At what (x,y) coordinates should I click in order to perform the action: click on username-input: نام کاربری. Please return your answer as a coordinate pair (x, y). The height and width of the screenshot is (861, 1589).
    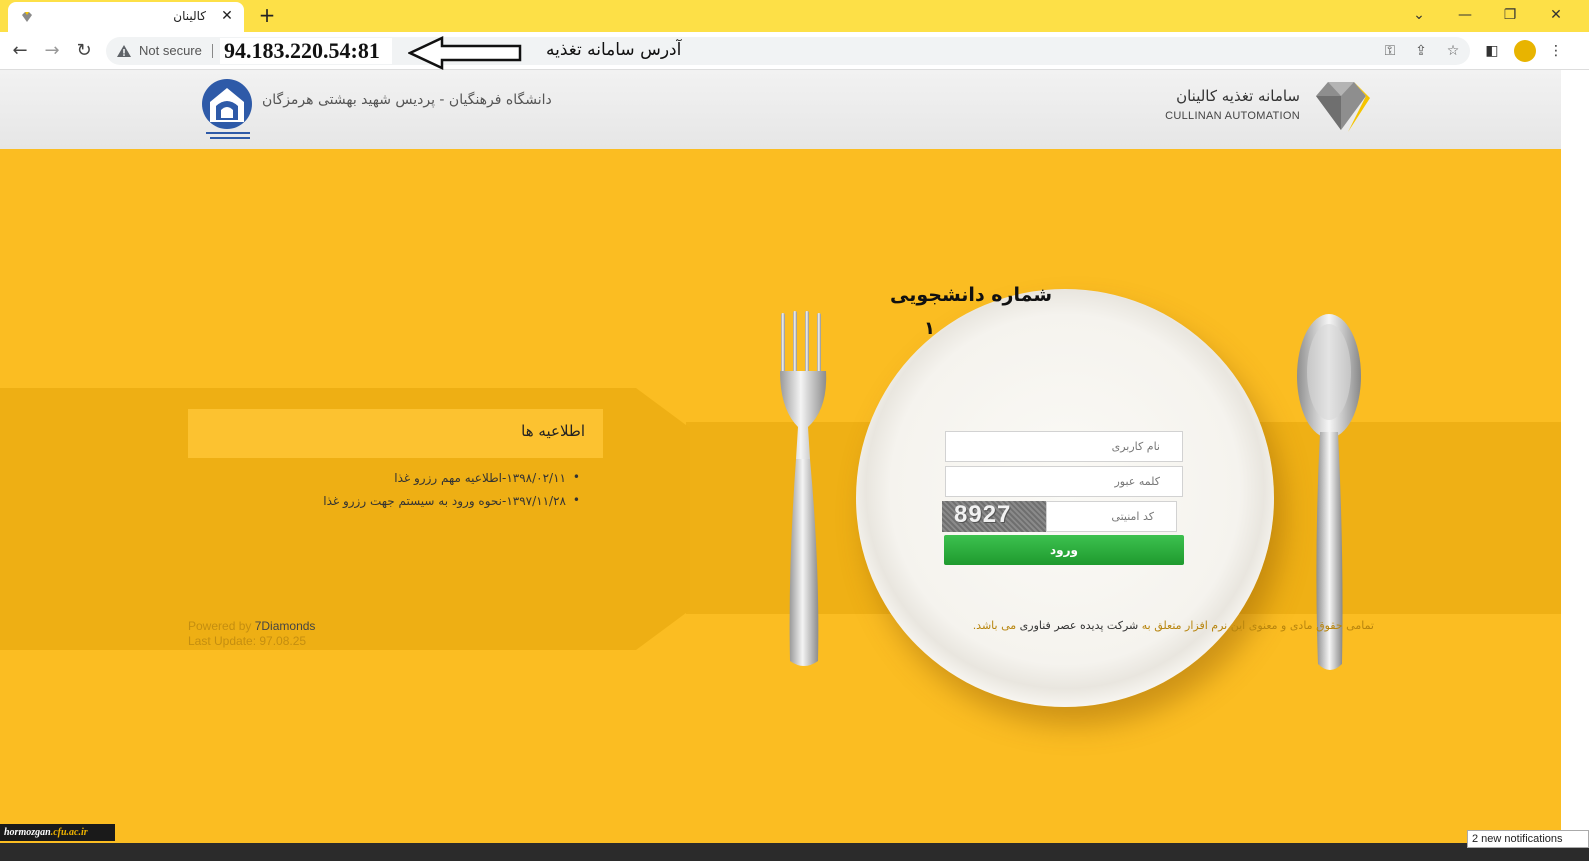
    Looking at the image, I should click on (1064, 446).